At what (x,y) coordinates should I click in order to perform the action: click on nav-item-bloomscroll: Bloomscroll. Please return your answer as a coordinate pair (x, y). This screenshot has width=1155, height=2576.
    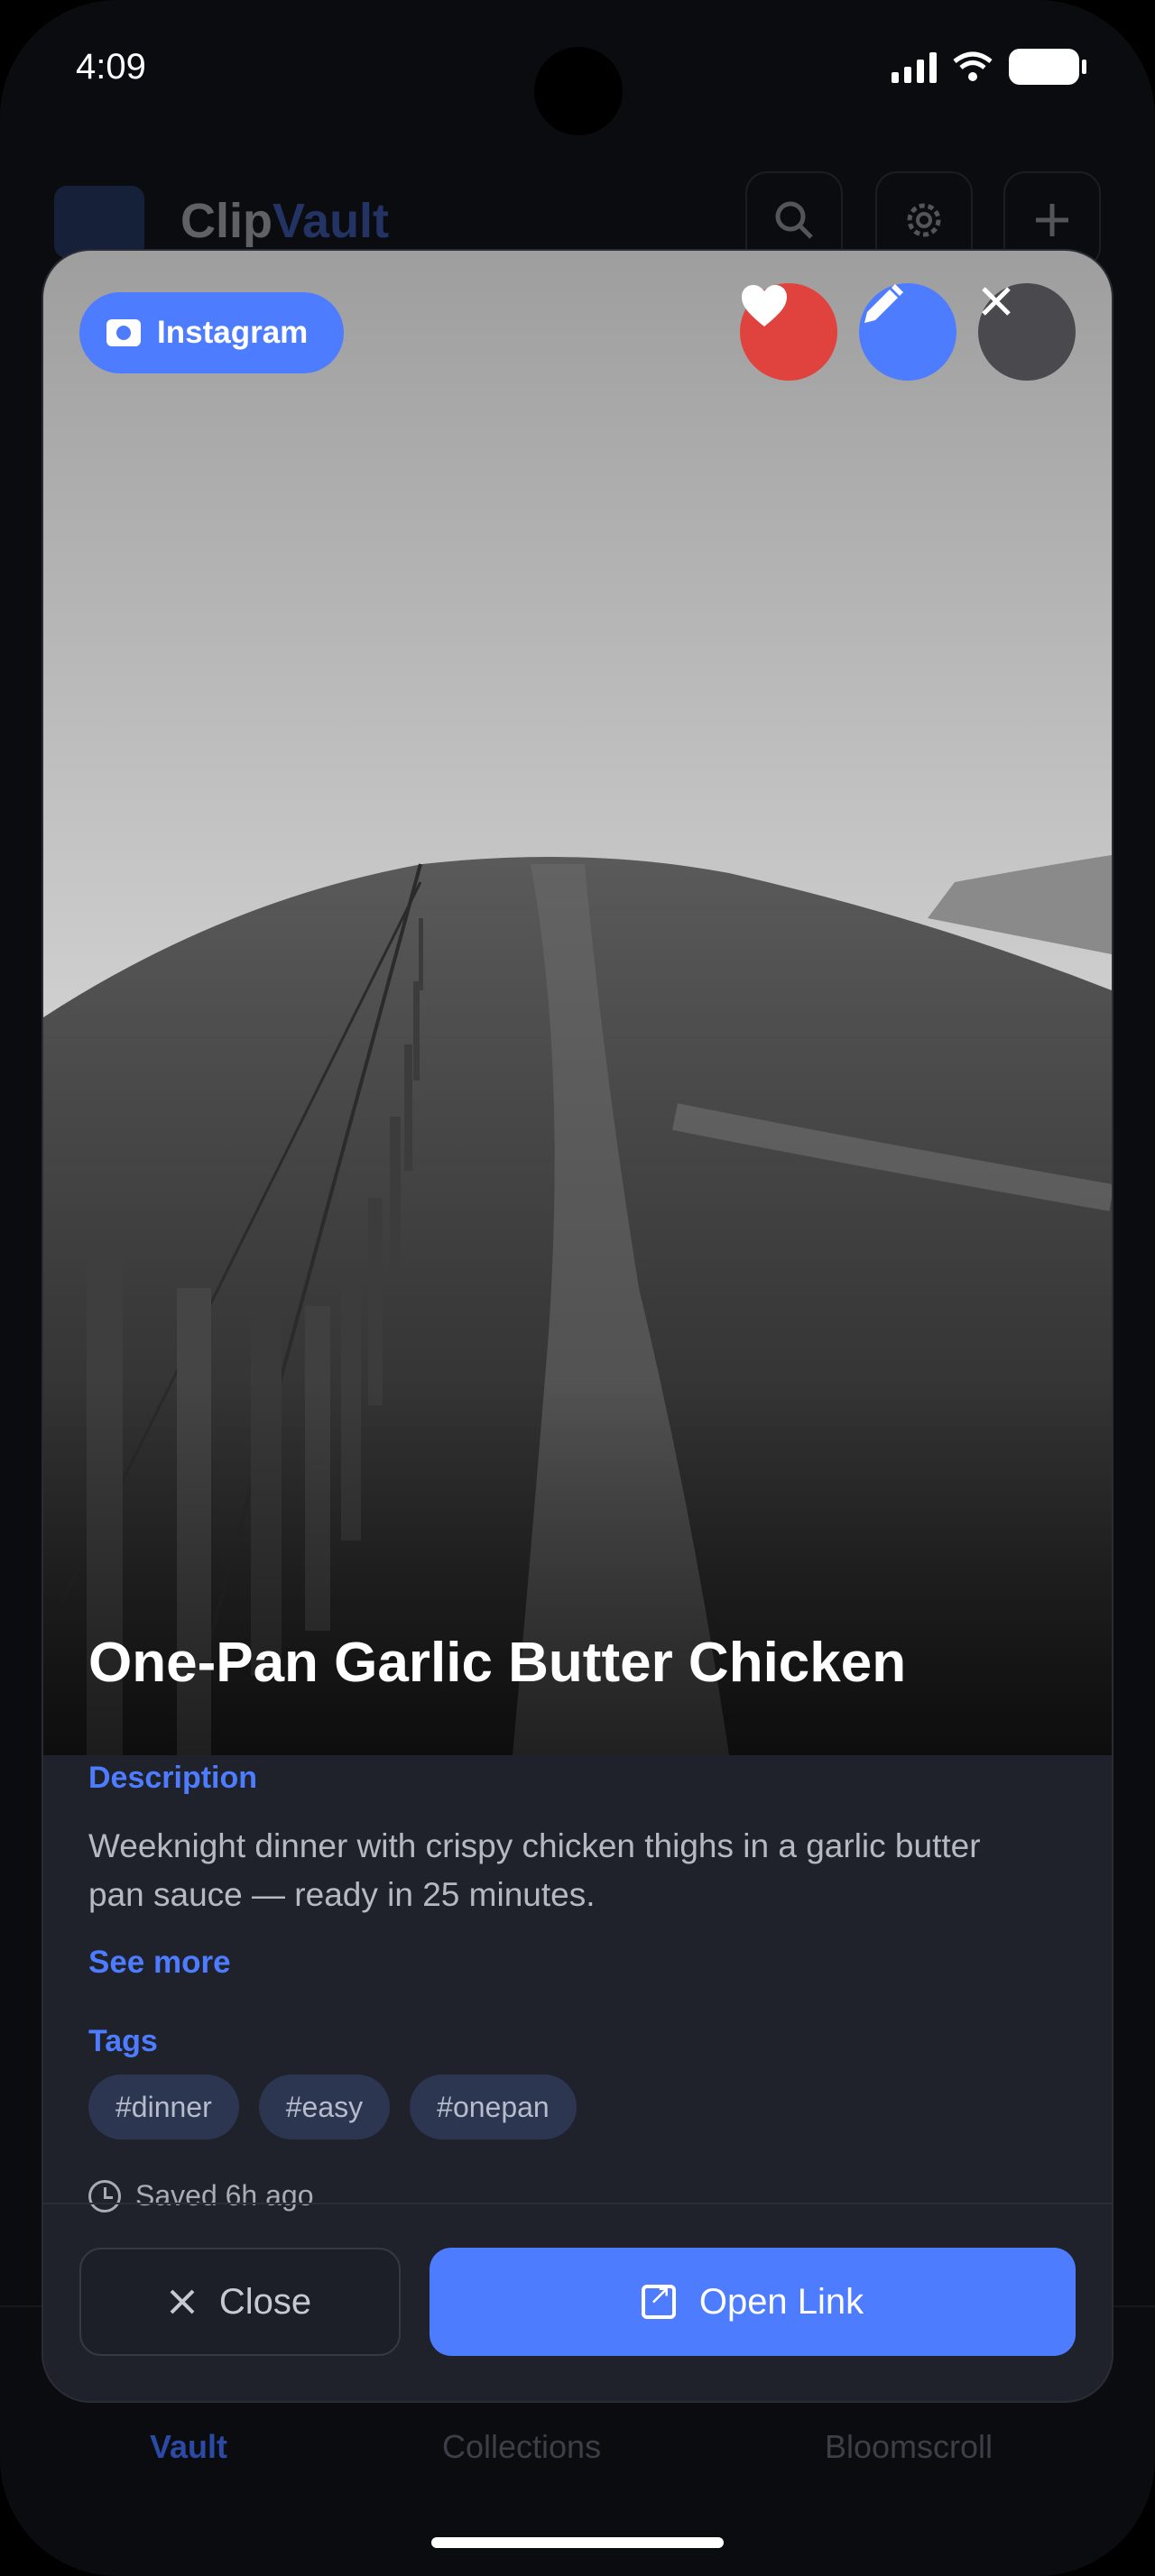
    Looking at the image, I should click on (909, 2447).